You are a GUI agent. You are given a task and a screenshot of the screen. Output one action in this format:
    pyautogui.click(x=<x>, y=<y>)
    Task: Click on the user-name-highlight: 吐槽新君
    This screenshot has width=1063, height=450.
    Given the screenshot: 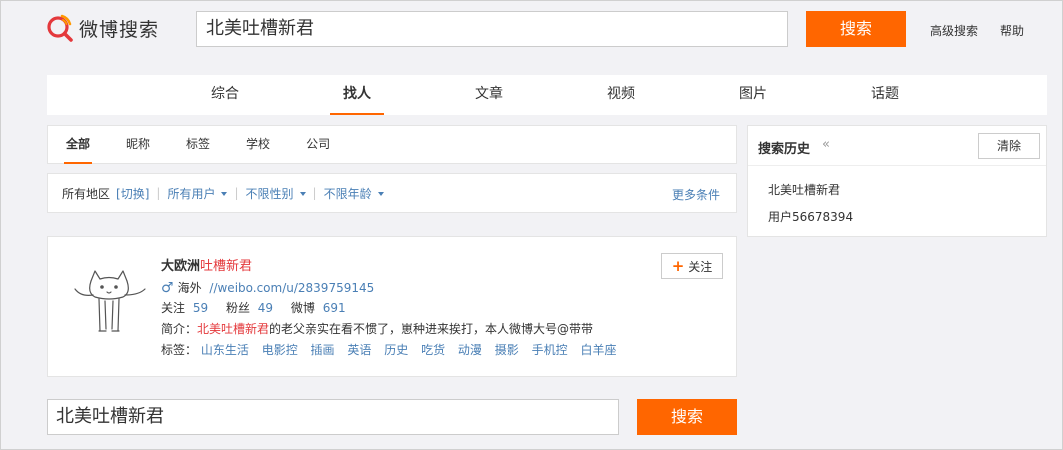 What is the action you would take?
    pyautogui.click(x=226, y=266)
    